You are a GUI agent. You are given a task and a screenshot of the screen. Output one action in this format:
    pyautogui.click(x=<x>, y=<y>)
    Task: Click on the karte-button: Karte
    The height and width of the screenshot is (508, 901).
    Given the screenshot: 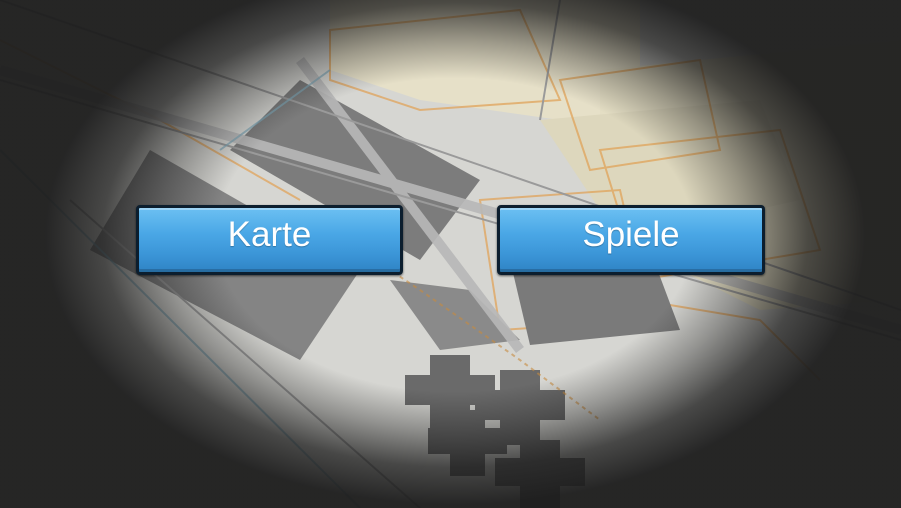 What is the action you would take?
    pyautogui.click(x=269, y=240)
    